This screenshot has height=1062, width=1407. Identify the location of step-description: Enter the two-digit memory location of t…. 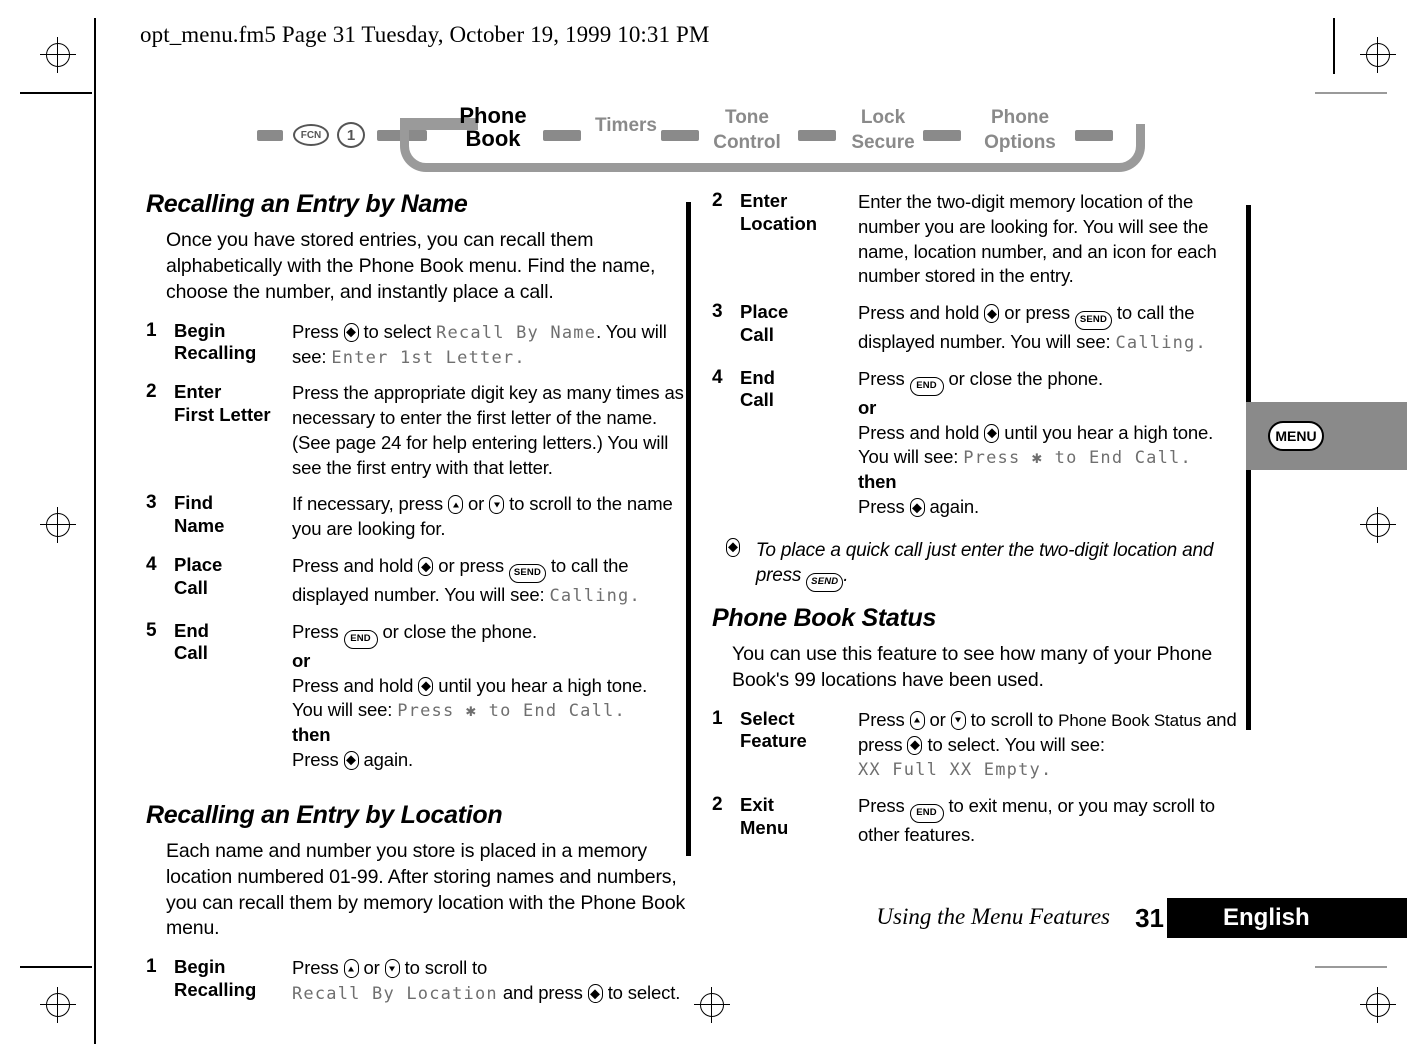
(1057, 245).